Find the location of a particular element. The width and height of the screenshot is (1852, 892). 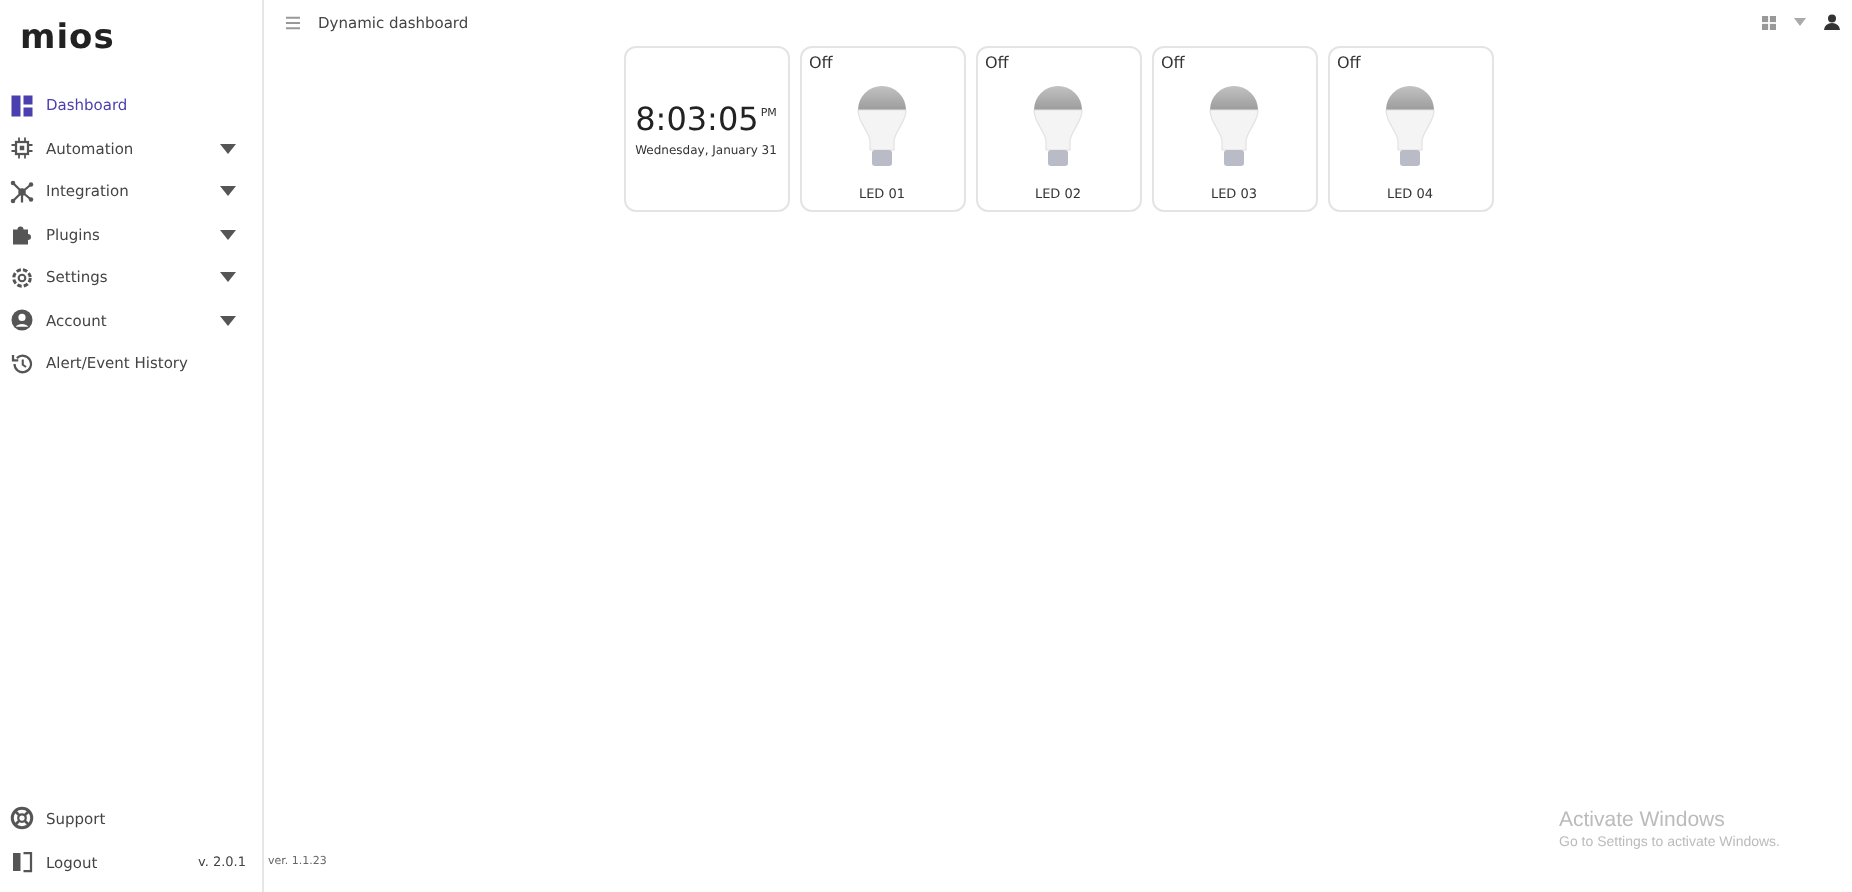

support-icon is located at coordinates (22, 818).